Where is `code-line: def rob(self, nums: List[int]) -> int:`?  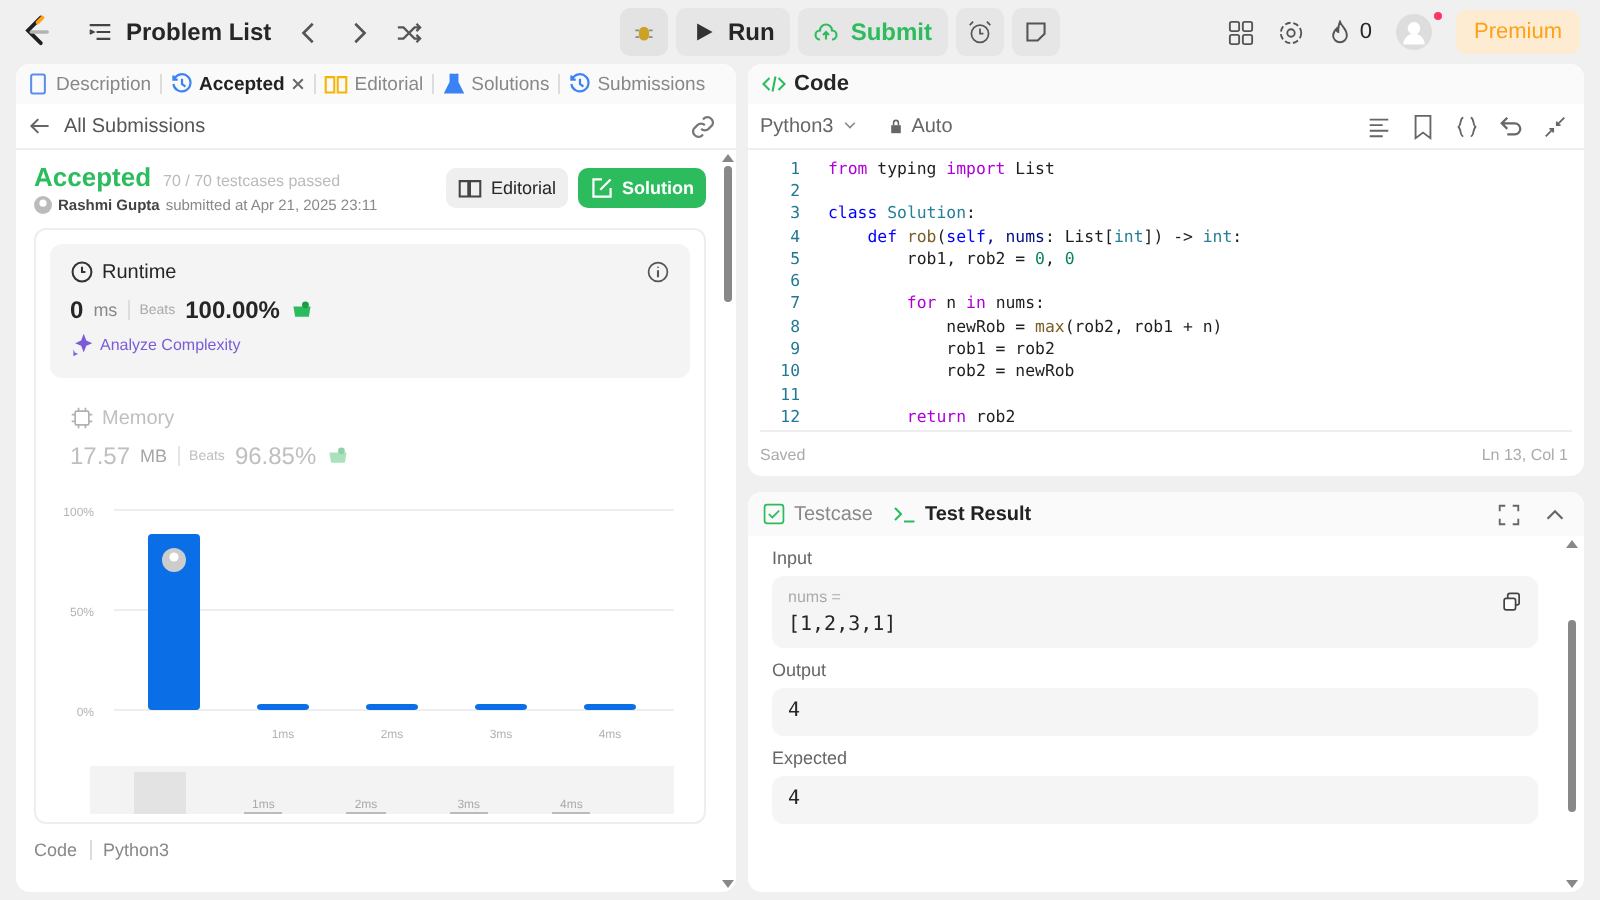
code-line: def rob(self, nums: List[int]) -> int: is located at coordinates (1054, 235).